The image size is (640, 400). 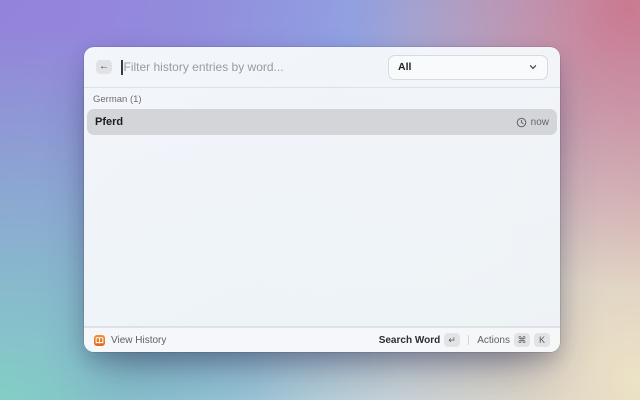 What do you see at coordinates (522, 340) in the screenshot?
I see `command-key-icon: ⌘` at bounding box center [522, 340].